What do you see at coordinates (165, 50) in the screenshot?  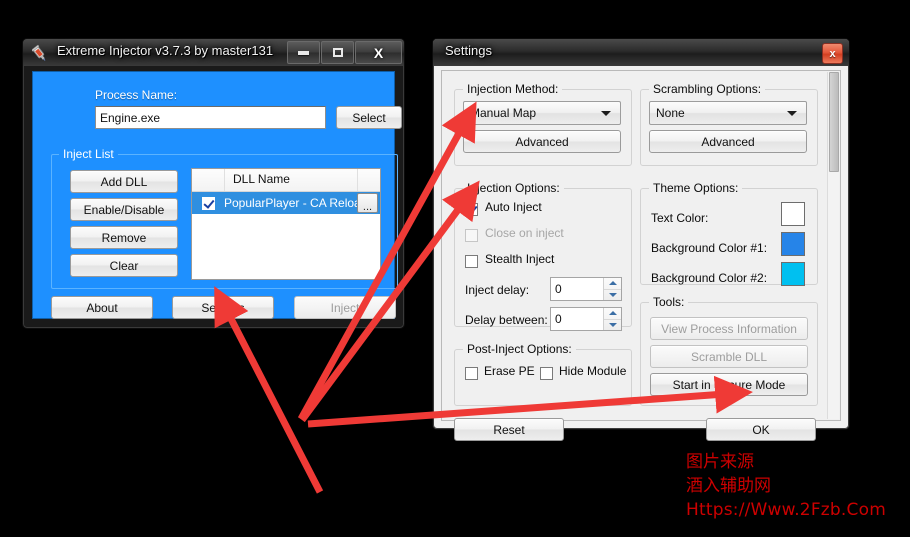 I see `injector-title-text: Extreme Injector v3.7.3 by master131` at bounding box center [165, 50].